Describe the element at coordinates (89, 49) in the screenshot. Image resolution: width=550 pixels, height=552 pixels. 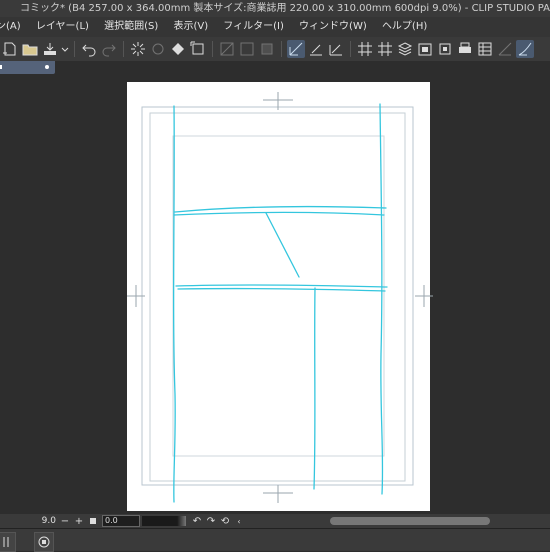
I see `undo-icon` at that location.